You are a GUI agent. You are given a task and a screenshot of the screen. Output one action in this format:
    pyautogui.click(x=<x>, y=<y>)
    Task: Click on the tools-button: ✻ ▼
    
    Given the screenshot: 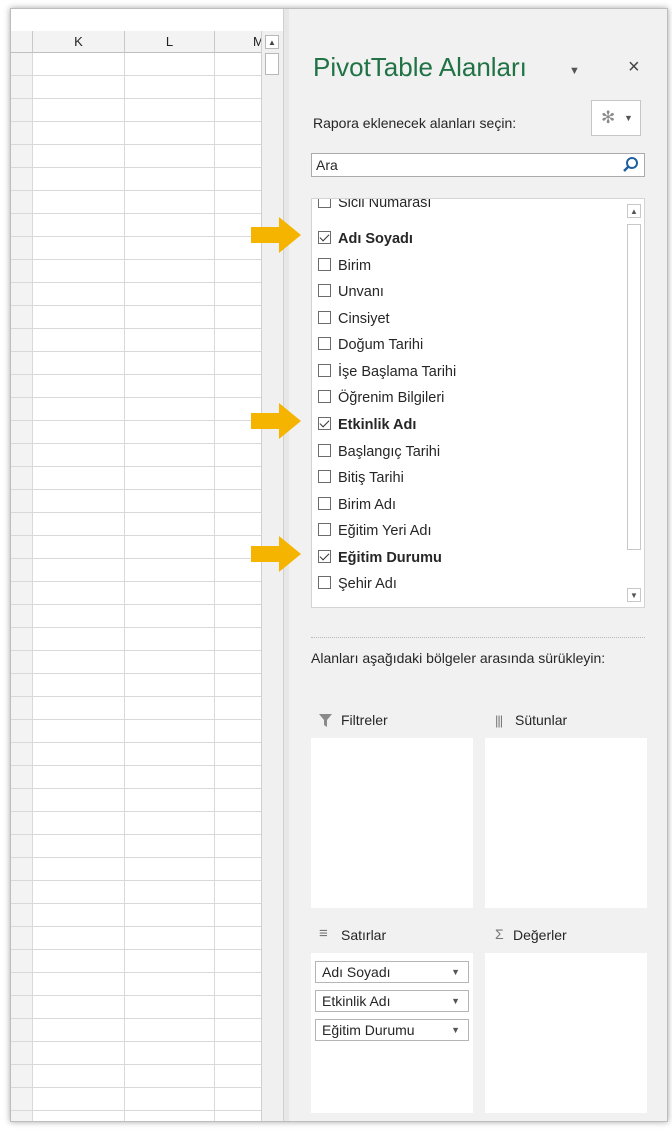 What is the action you would take?
    pyautogui.click(x=616, y=118)
    